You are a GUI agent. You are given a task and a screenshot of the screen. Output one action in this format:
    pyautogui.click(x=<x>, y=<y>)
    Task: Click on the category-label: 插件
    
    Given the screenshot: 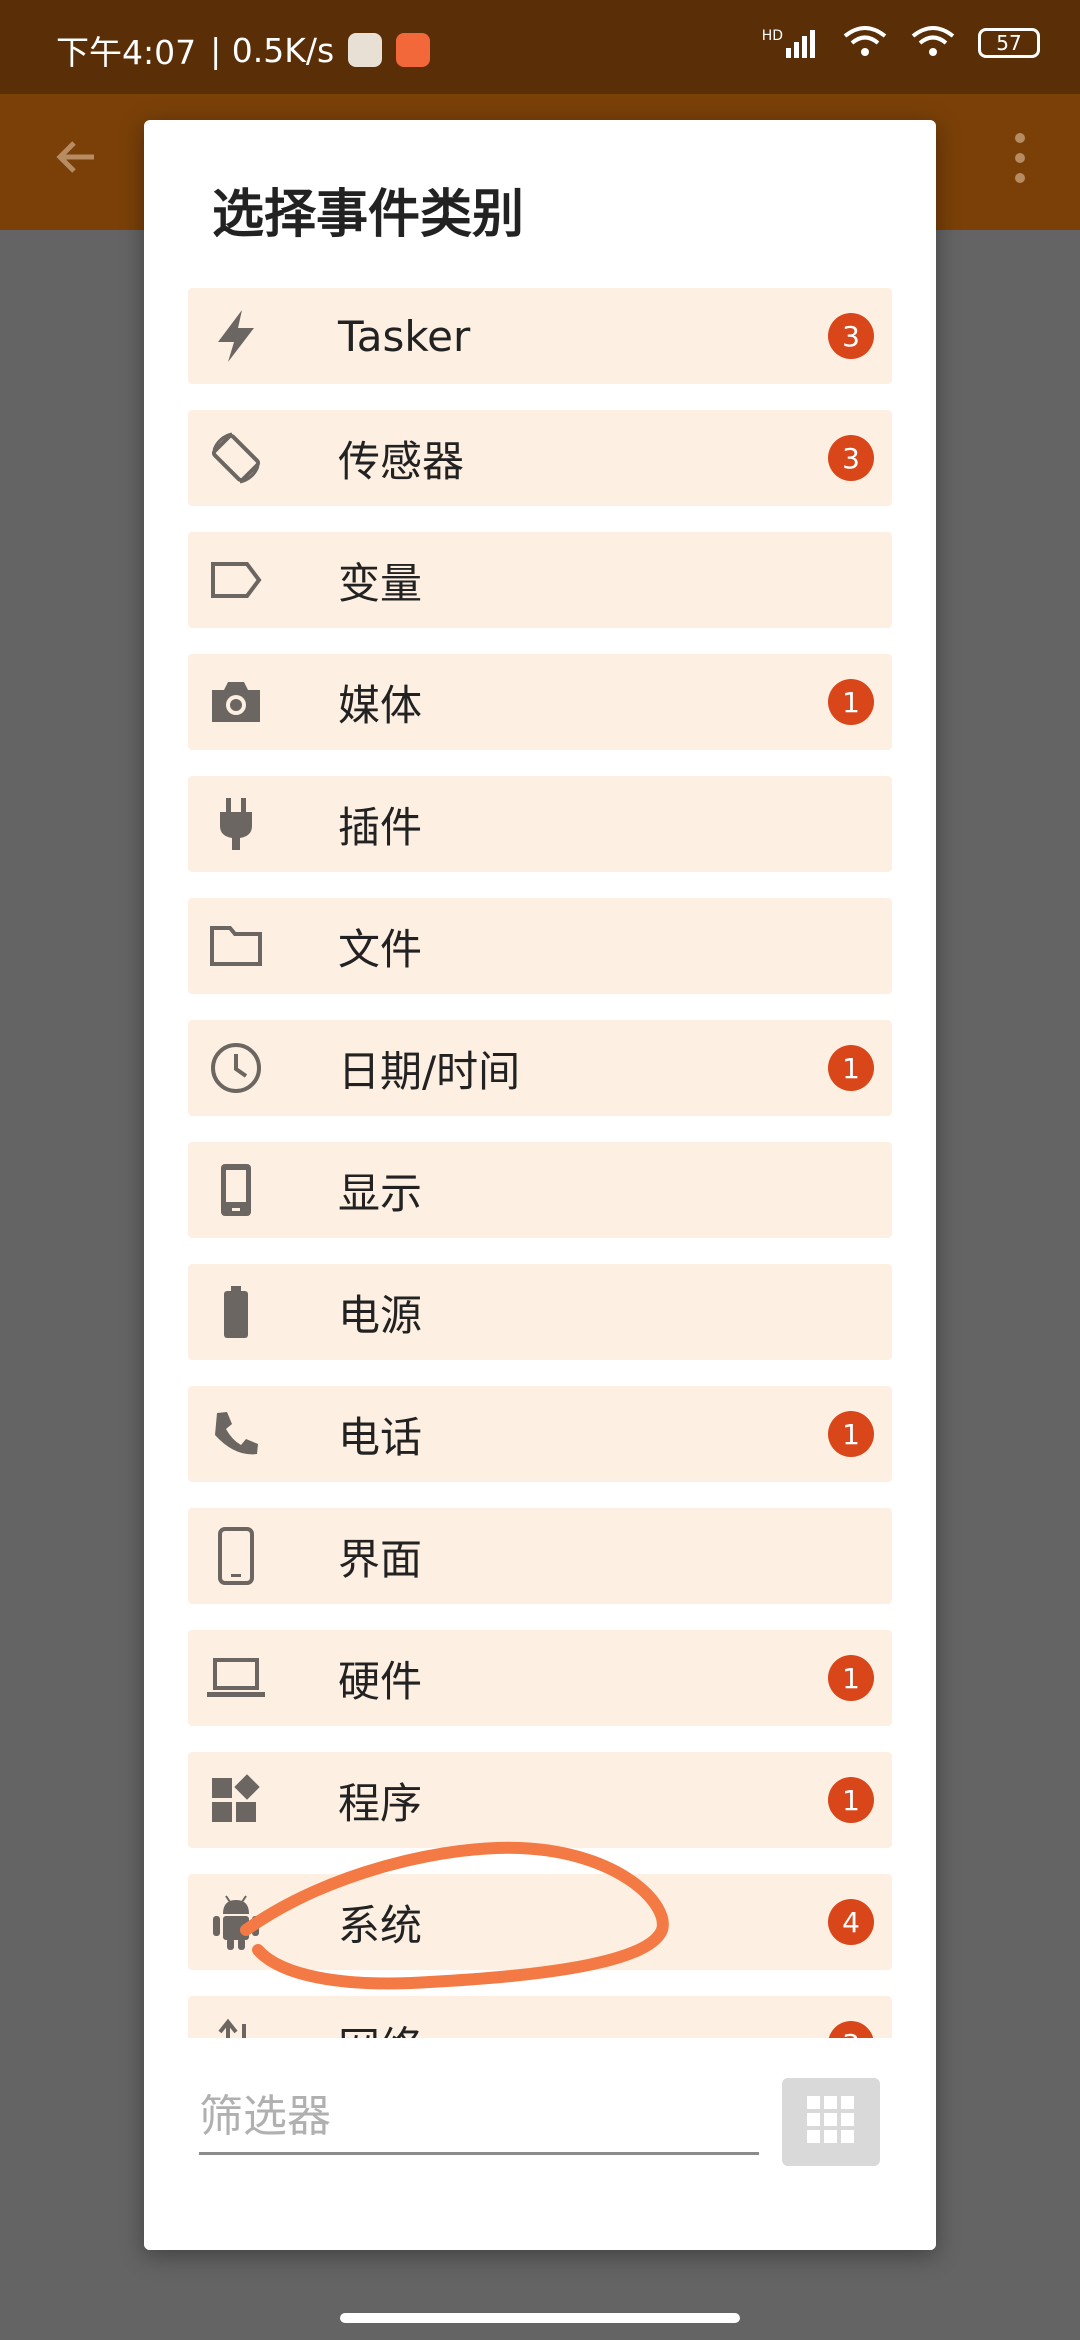 What is the action you would take?
    pyautogui.click(x=380, y=827)
    